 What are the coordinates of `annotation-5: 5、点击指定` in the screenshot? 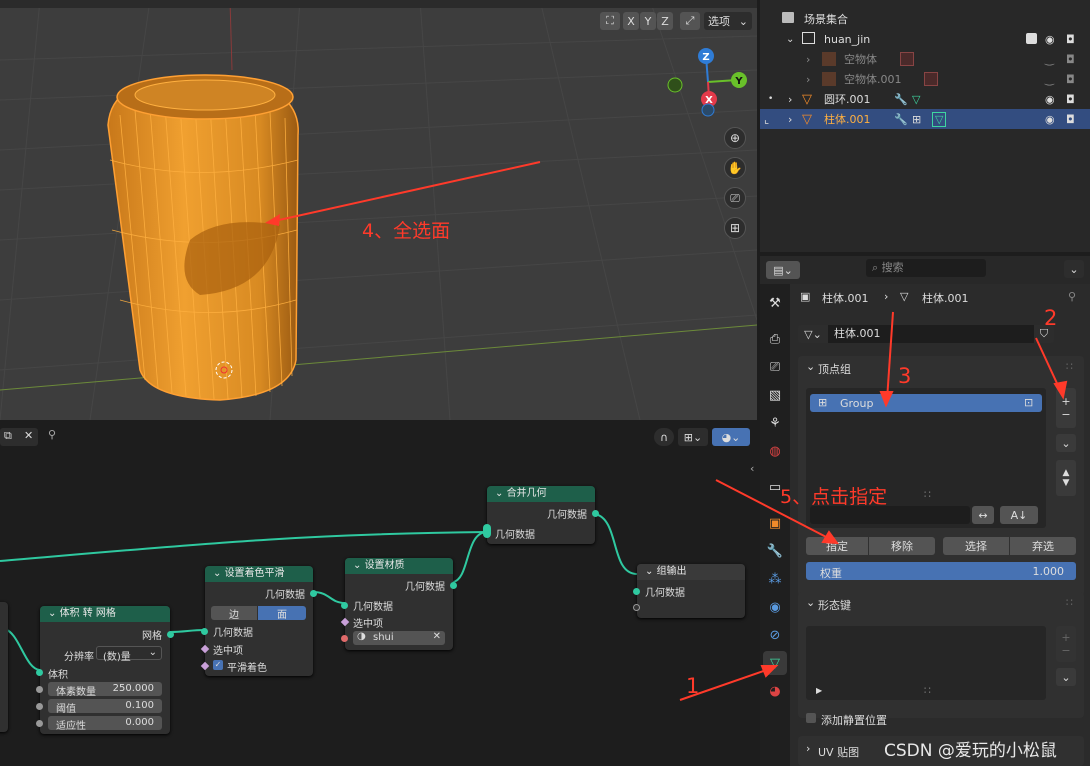 It's located at (834, 497).